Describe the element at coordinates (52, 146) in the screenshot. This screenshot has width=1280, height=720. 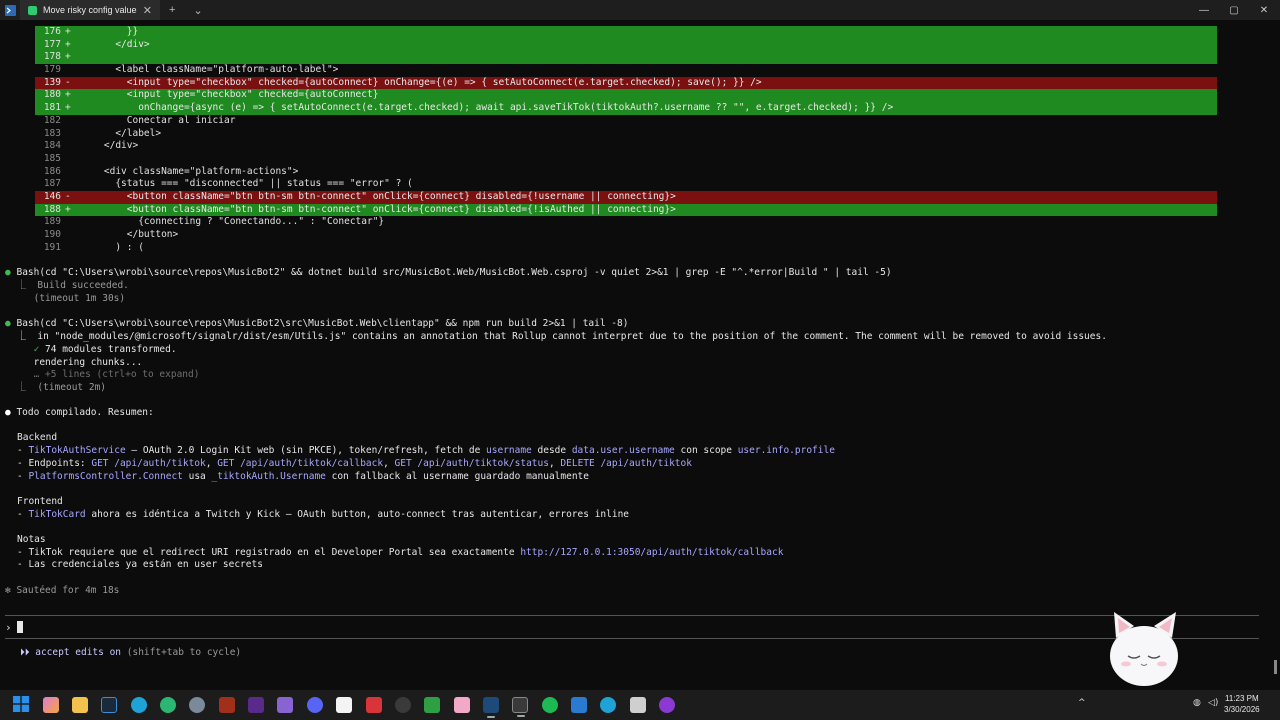
I see `line-number: 184` at that location.